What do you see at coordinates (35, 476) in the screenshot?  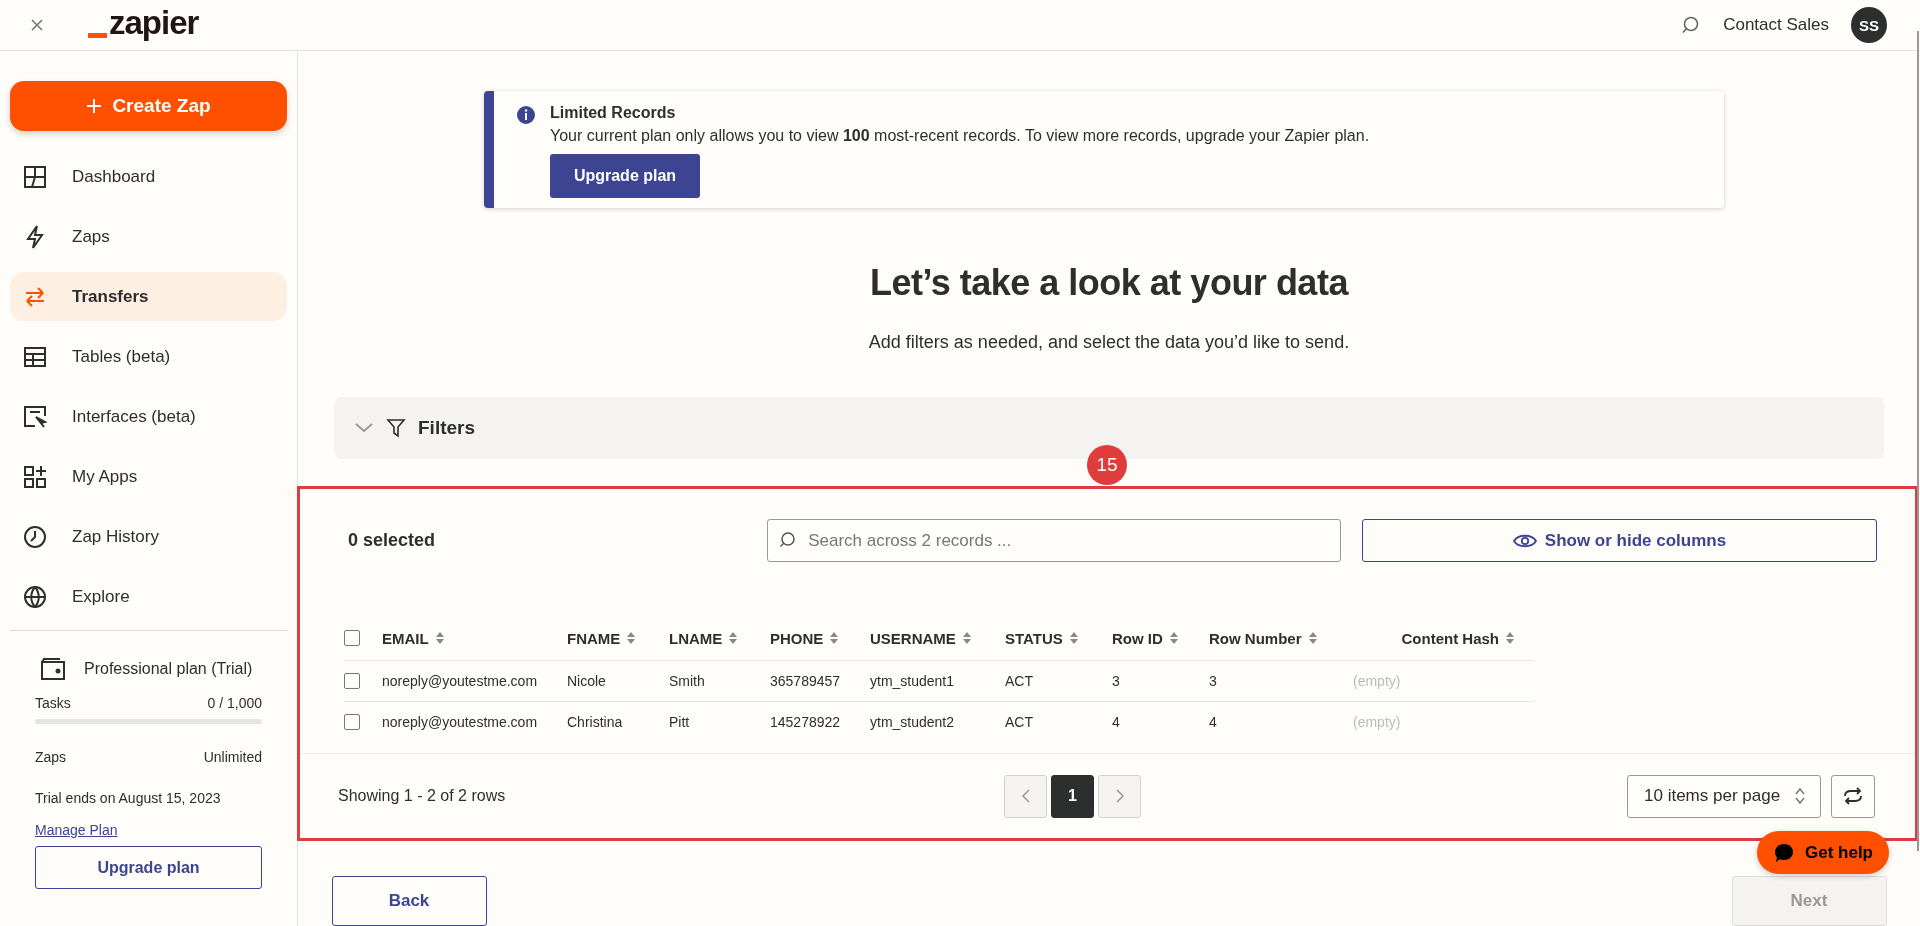 I see `apps-icon` at bounding box center [35, 476].